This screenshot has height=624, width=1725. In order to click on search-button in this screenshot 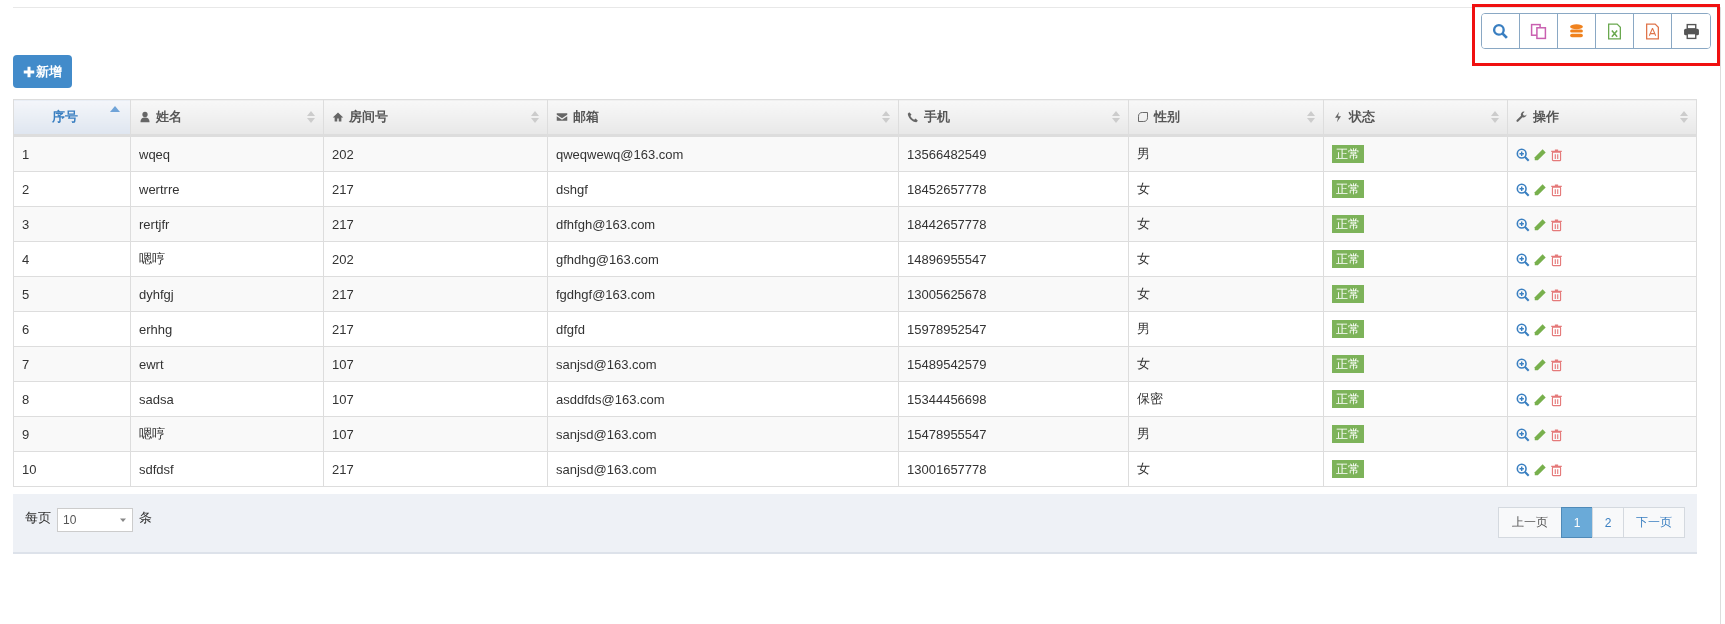, I will do `click(1501, 31)`.